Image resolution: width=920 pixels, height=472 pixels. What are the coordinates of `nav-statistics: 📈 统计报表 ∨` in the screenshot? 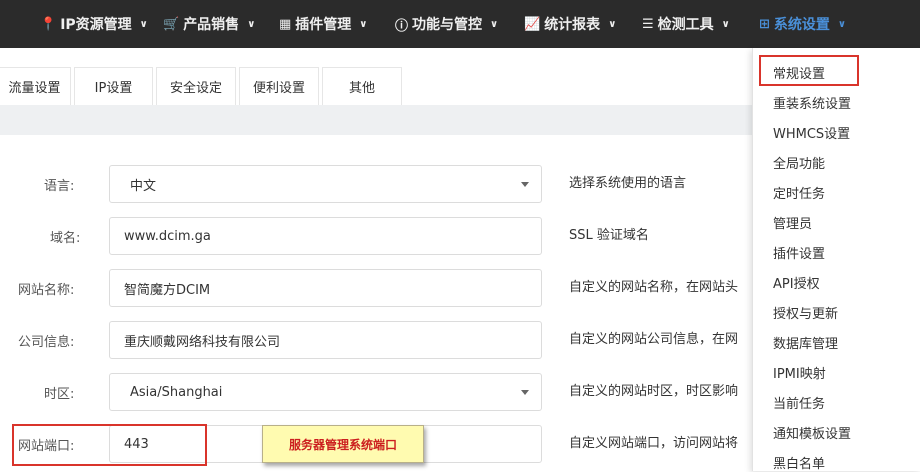 It's located at (570, 24).